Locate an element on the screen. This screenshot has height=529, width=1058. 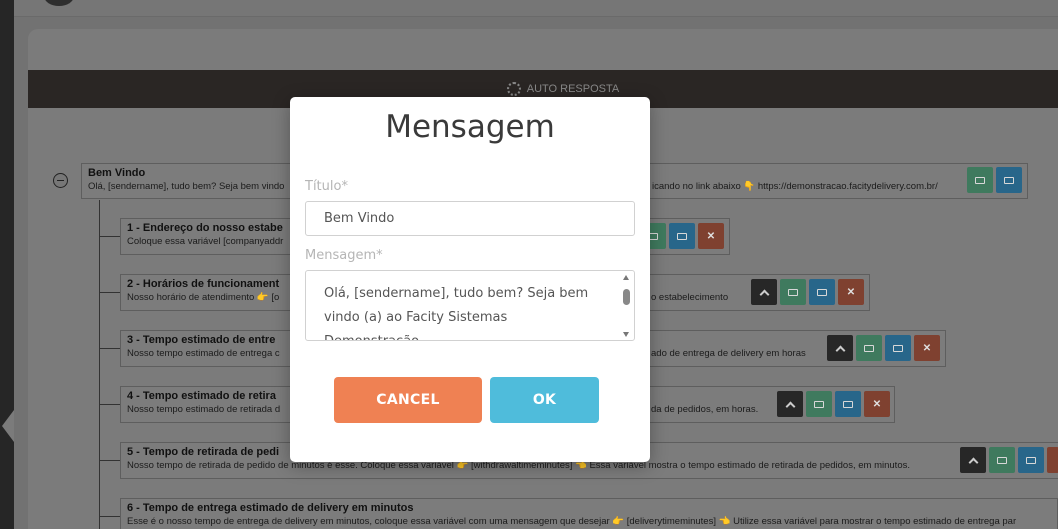
fingerprint-icon is located at coordinates (513, 89).